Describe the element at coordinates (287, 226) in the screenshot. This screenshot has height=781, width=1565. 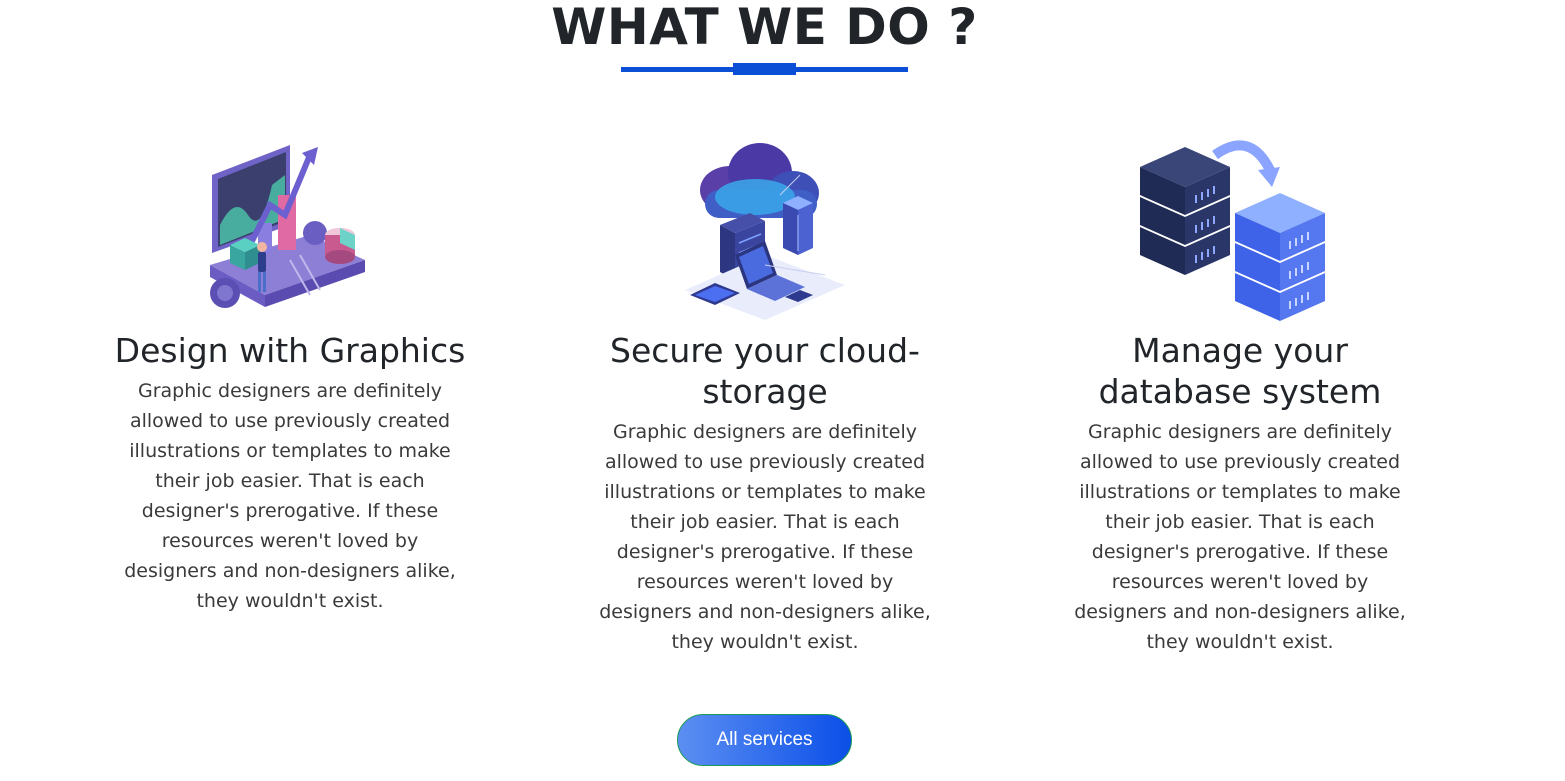
I see `design-graphics-illustration-icon` at that location.